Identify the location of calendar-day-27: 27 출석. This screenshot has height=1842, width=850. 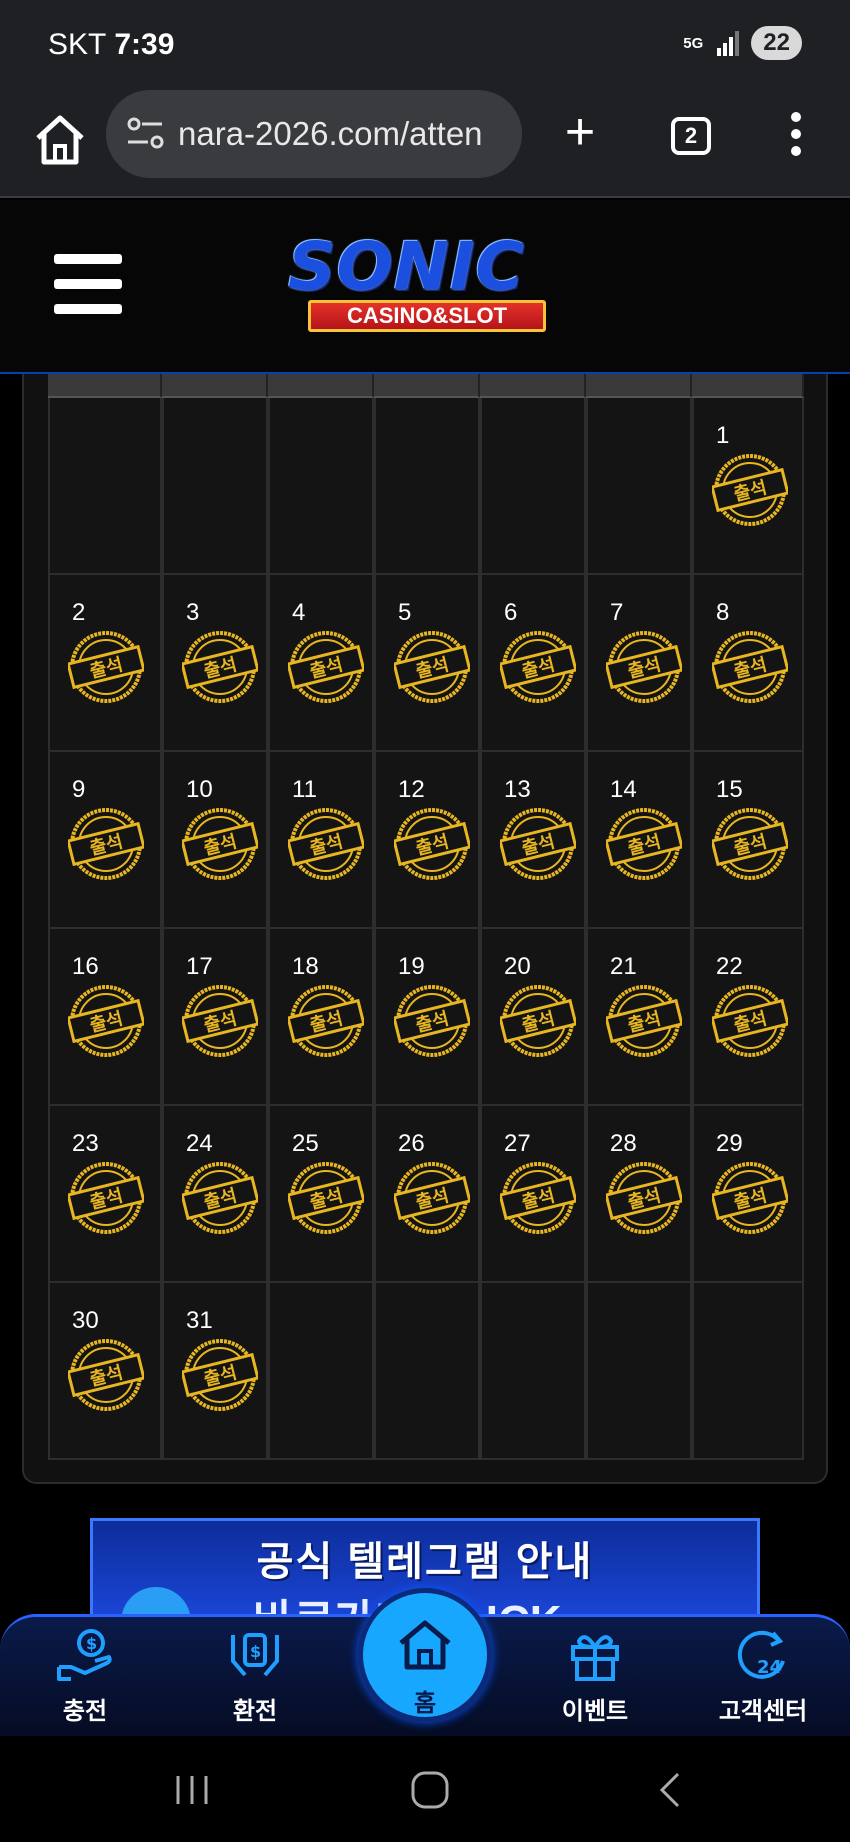
(533, 1194).